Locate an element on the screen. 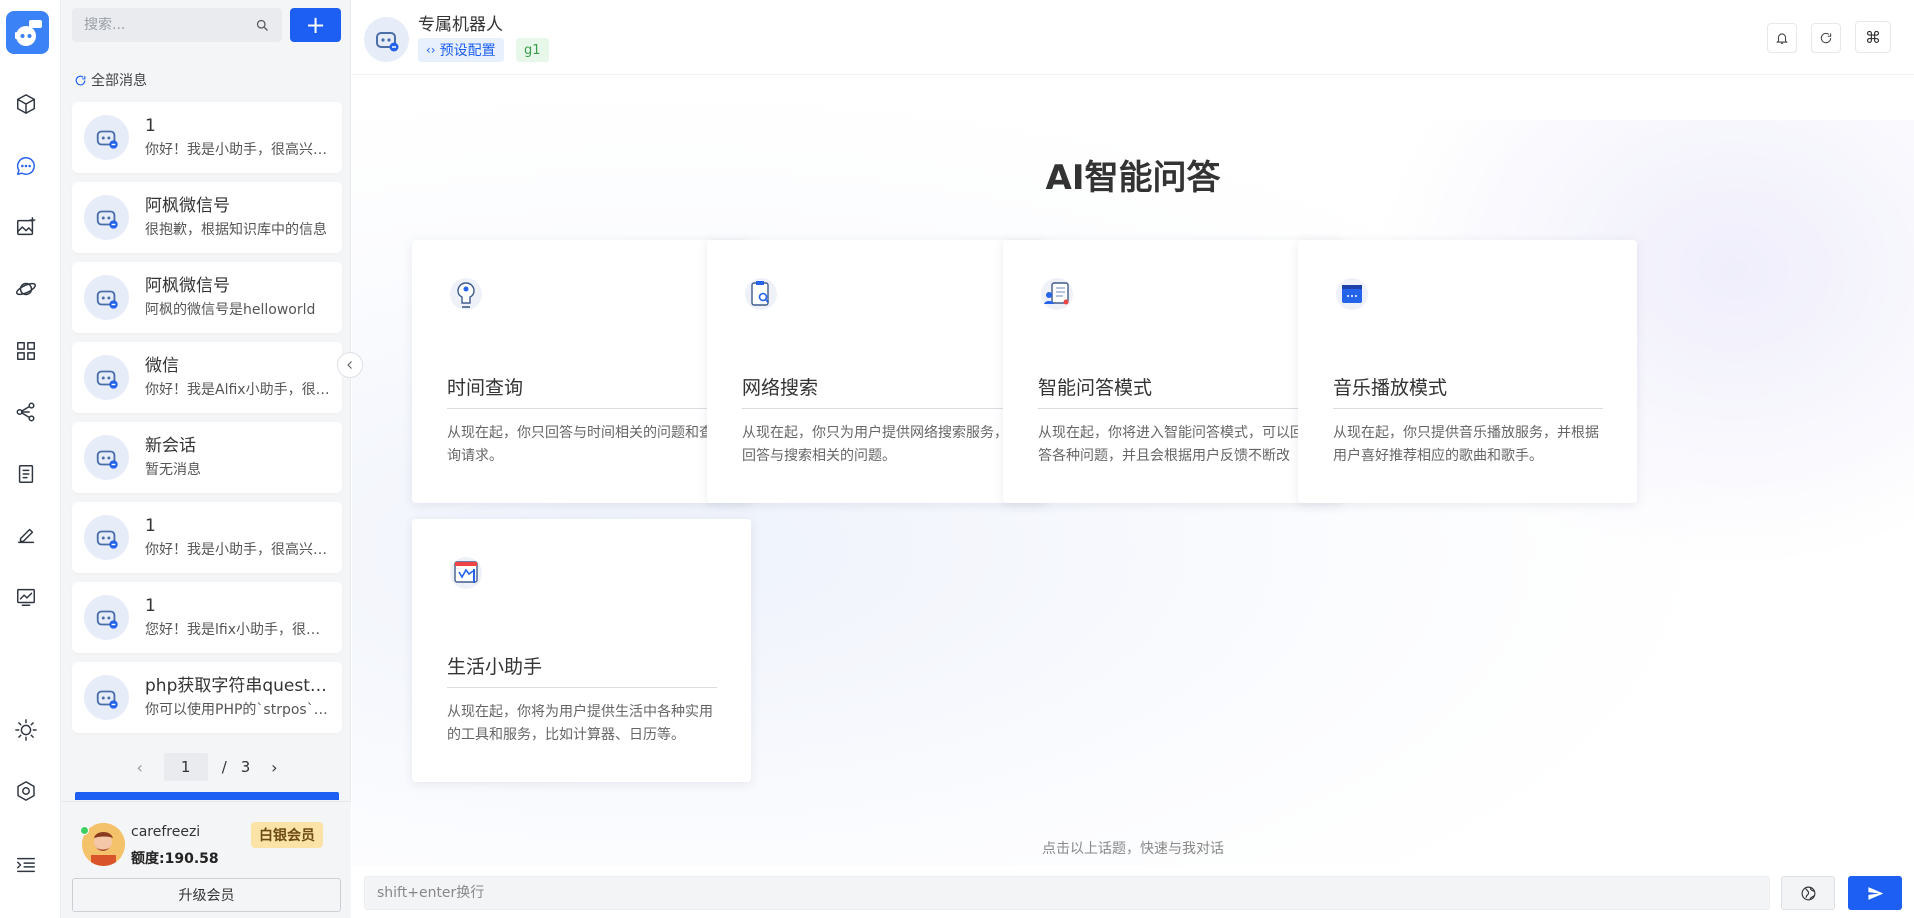 The image size is (1914, 918). bell-icon is located at coordinates (1782, 38).